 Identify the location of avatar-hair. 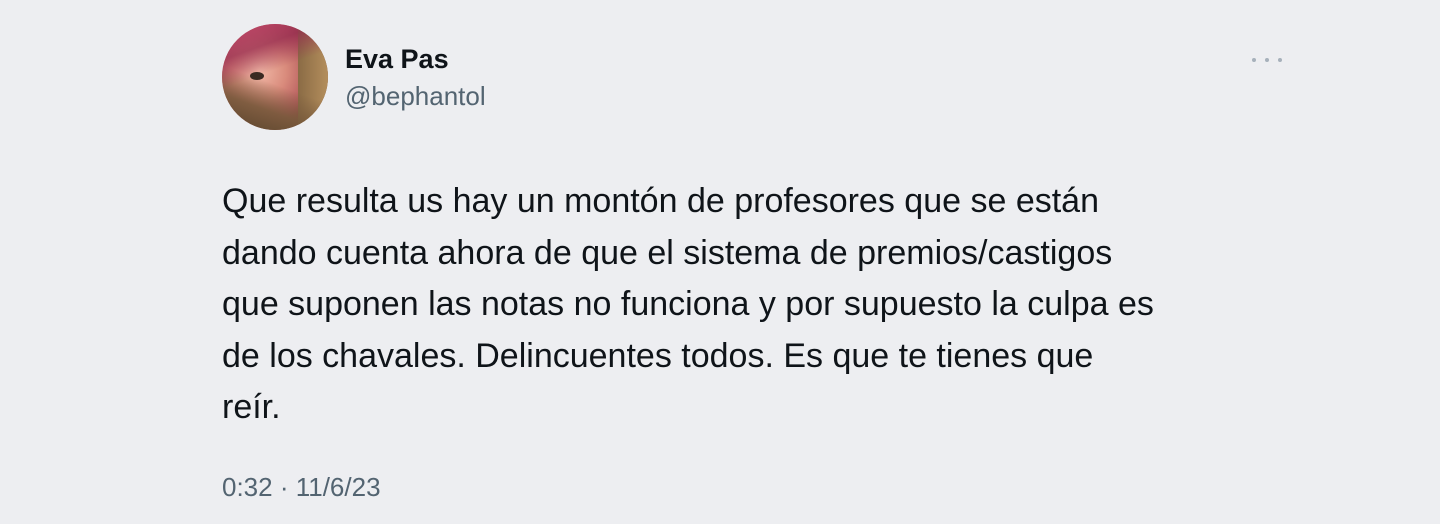
(275, 77).